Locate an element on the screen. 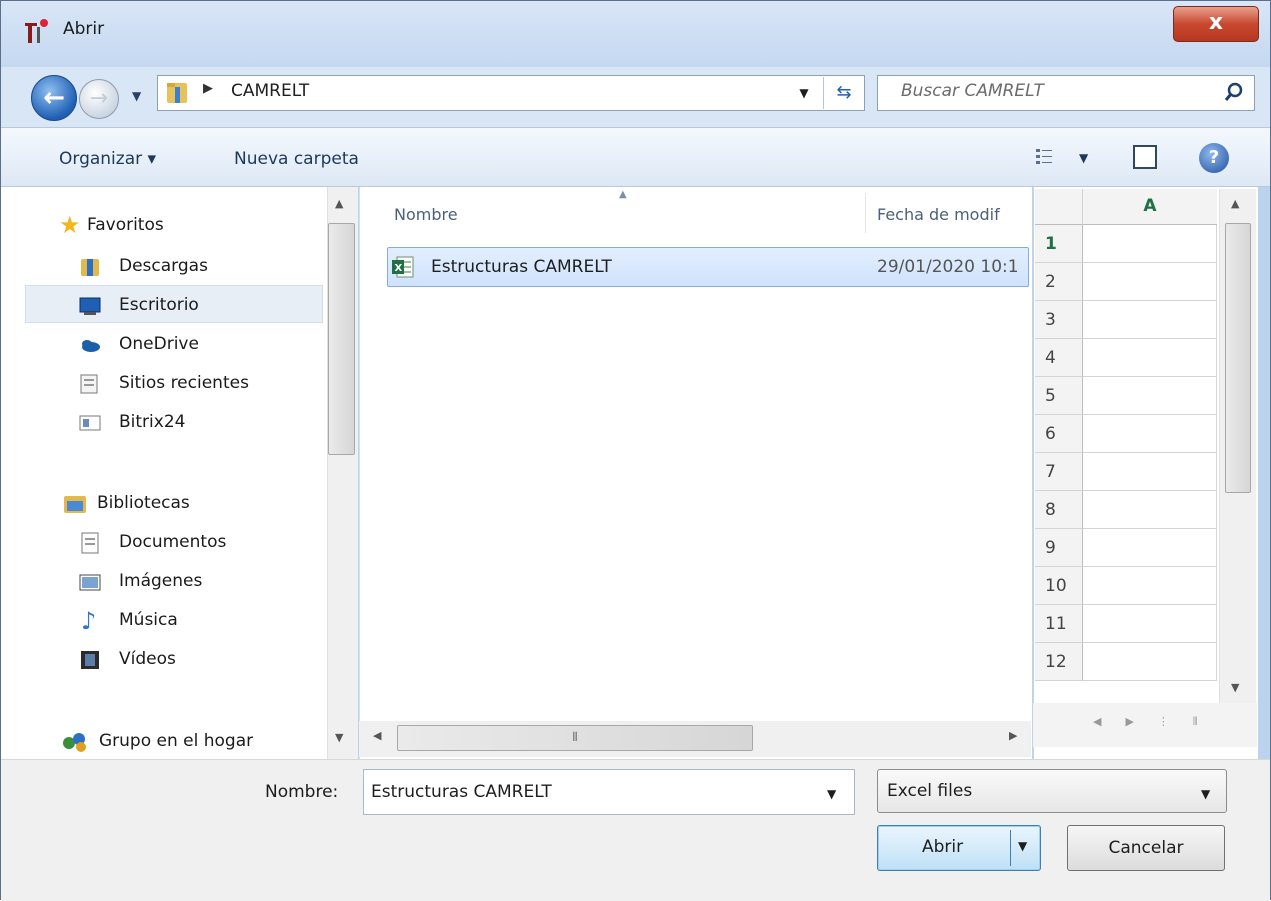  breadcrumb-current: CAMRELT is located at coordinates (270, 91).